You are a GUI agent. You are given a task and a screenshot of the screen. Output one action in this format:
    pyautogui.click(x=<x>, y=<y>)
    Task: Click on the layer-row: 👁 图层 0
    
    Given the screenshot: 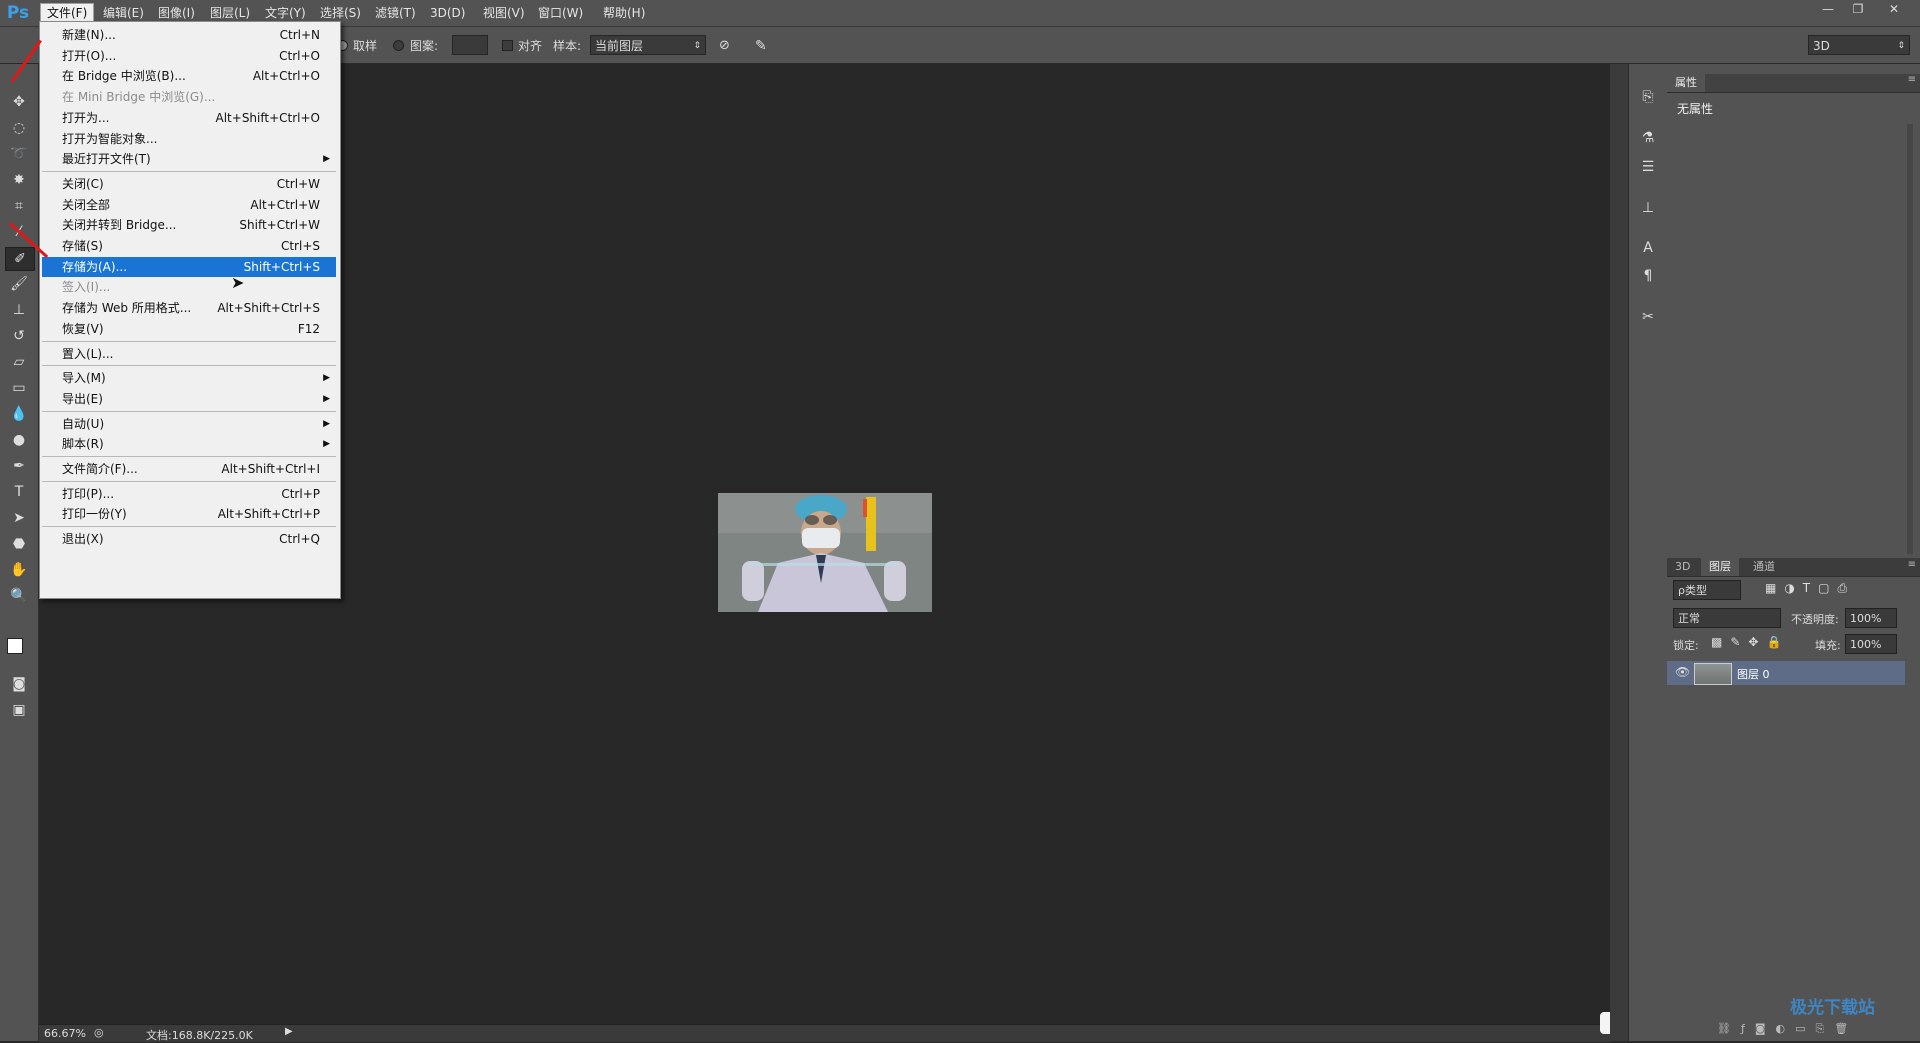 What is the action you would take?
    pyautogui.click(x=1786, y=673)
    